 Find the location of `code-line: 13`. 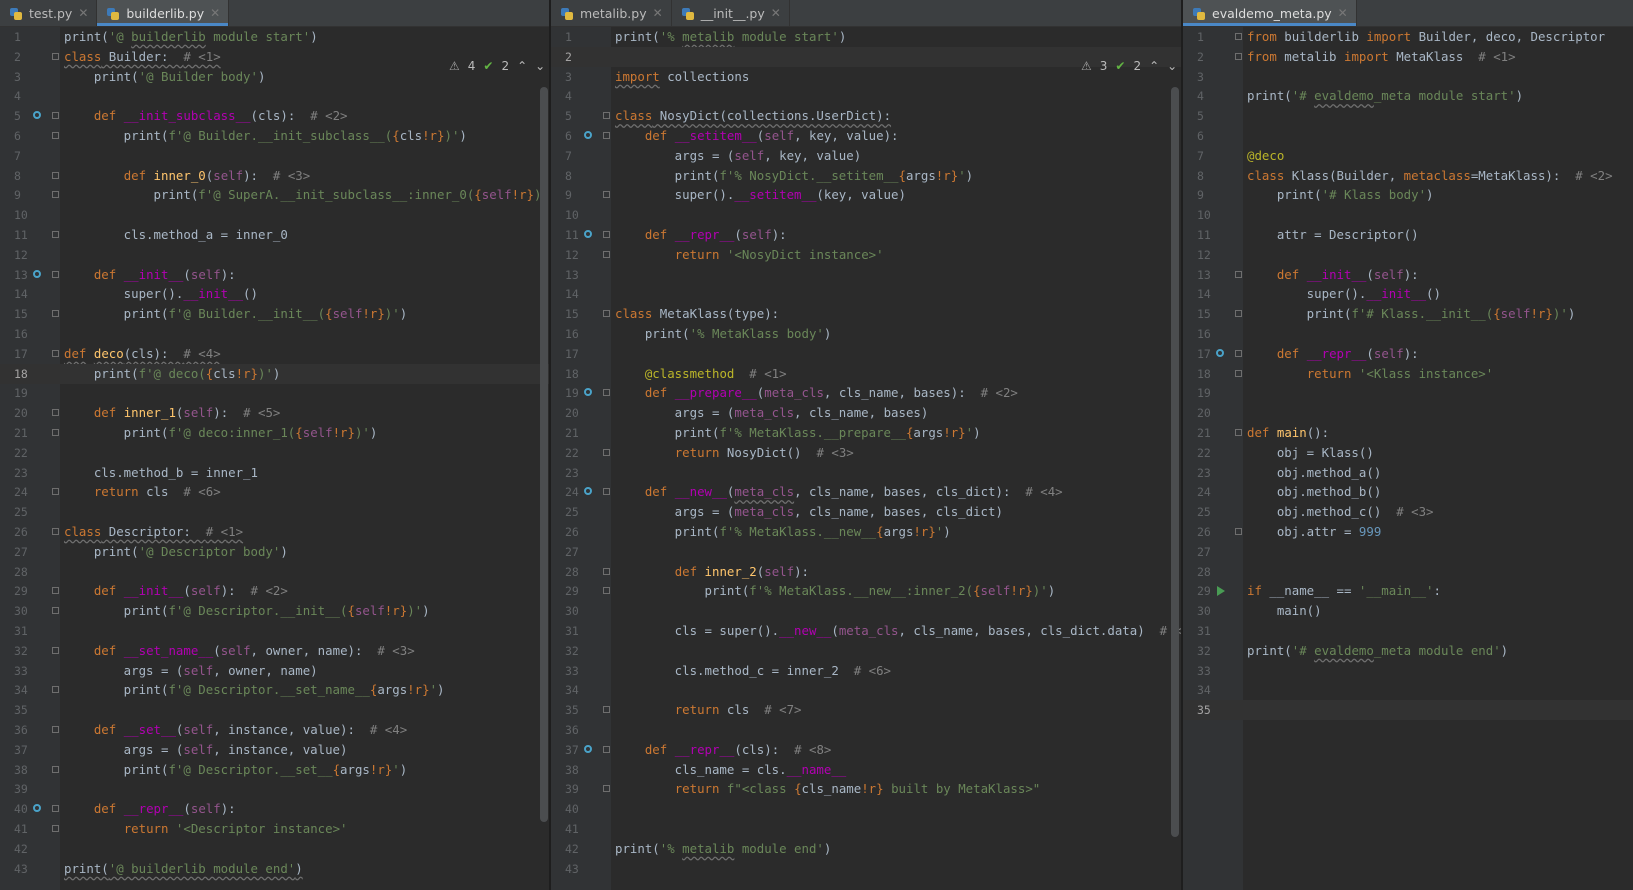

code-line: 13 is located at coordinates (866, 275).